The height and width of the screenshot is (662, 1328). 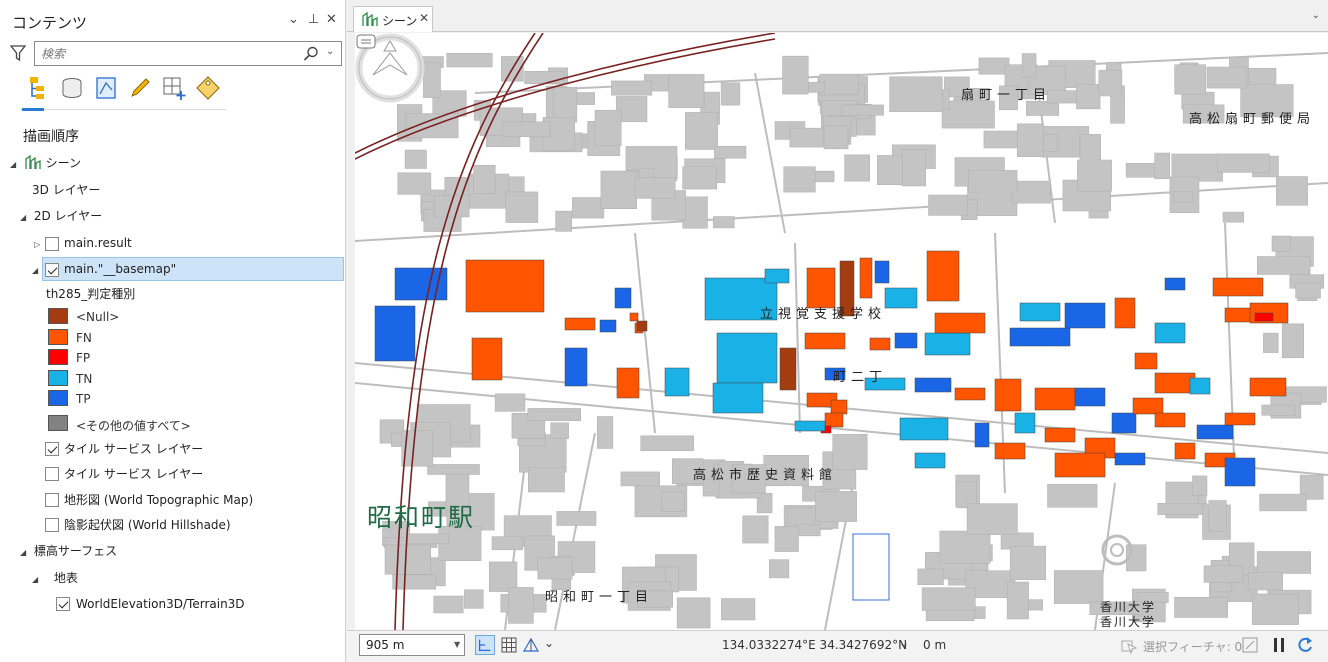 What do you see at coordinates (38, 88) in the screenshot?
I see `list-by-drawing-order-icon` at bounding box center [38, 88].